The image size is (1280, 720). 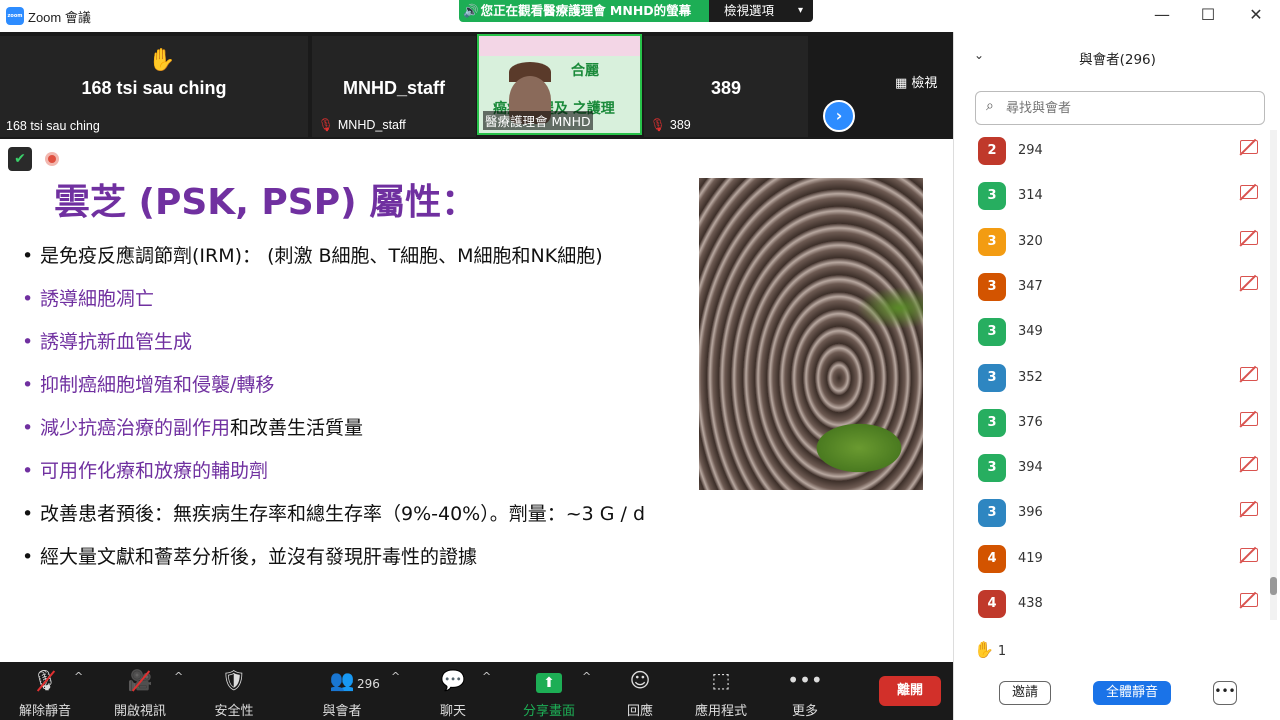 I want to click on participant-row: 3 394, so click(x=1114, y=467).